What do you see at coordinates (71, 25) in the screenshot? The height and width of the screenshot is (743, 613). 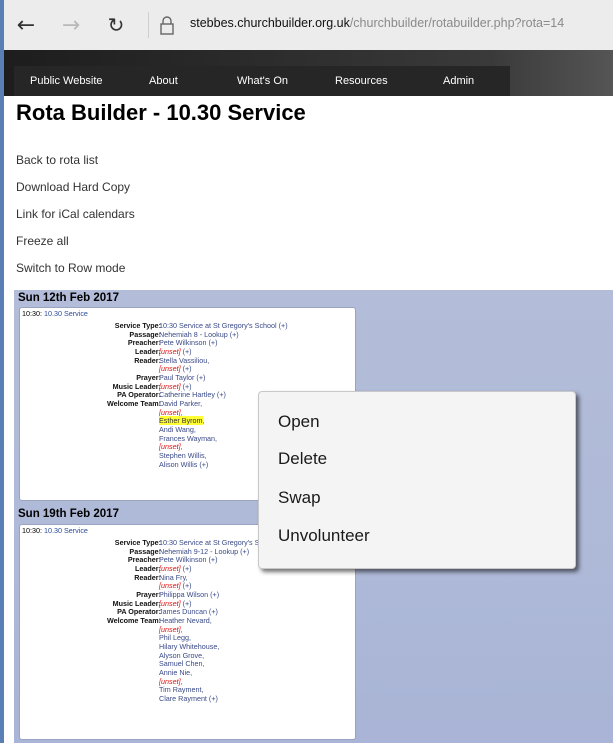 I see `forward-icon: →` at bounding box center [71, 25].